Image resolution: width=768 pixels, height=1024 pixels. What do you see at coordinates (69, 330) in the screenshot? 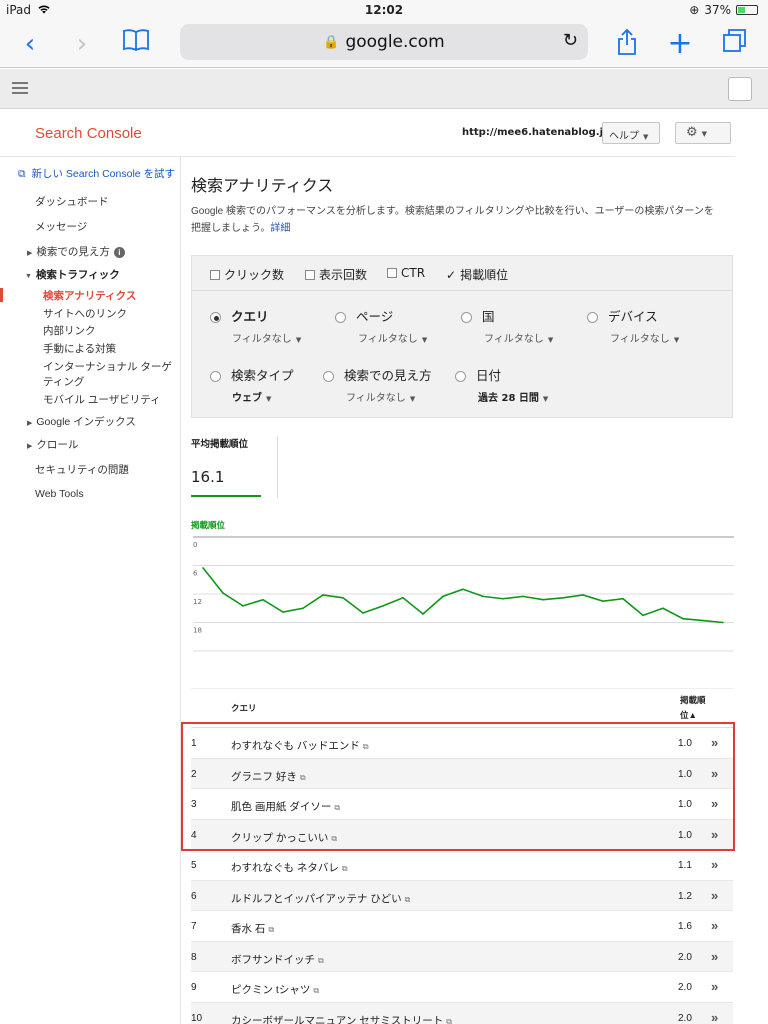
I see `sidebar-item-internal-links: 内部リンク` at bounding box center [69, 330].